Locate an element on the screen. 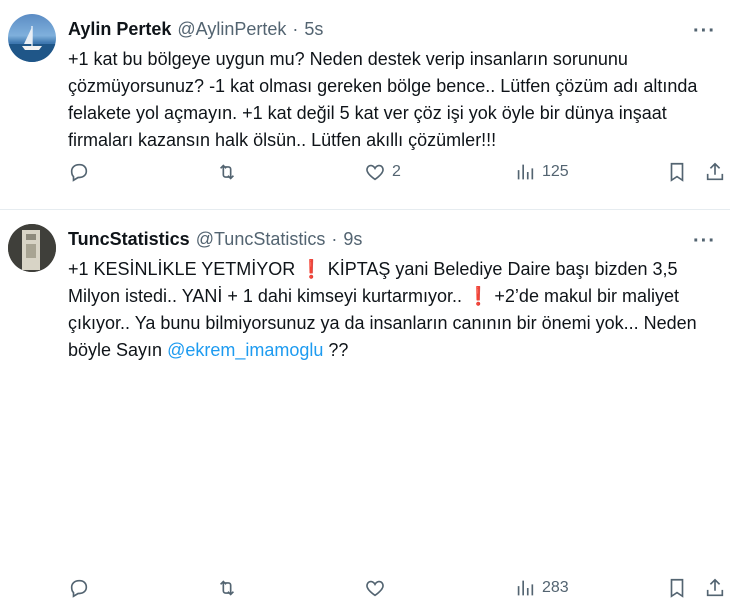 This screenshot has width=730, height=599. views-button: 125 is located at coordinates (541, 172).